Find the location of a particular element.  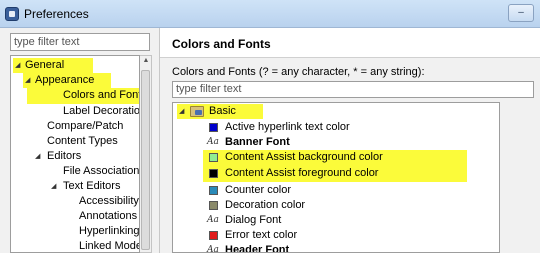

page-title: Colors and Fonts is located at coordinates (221, 44).